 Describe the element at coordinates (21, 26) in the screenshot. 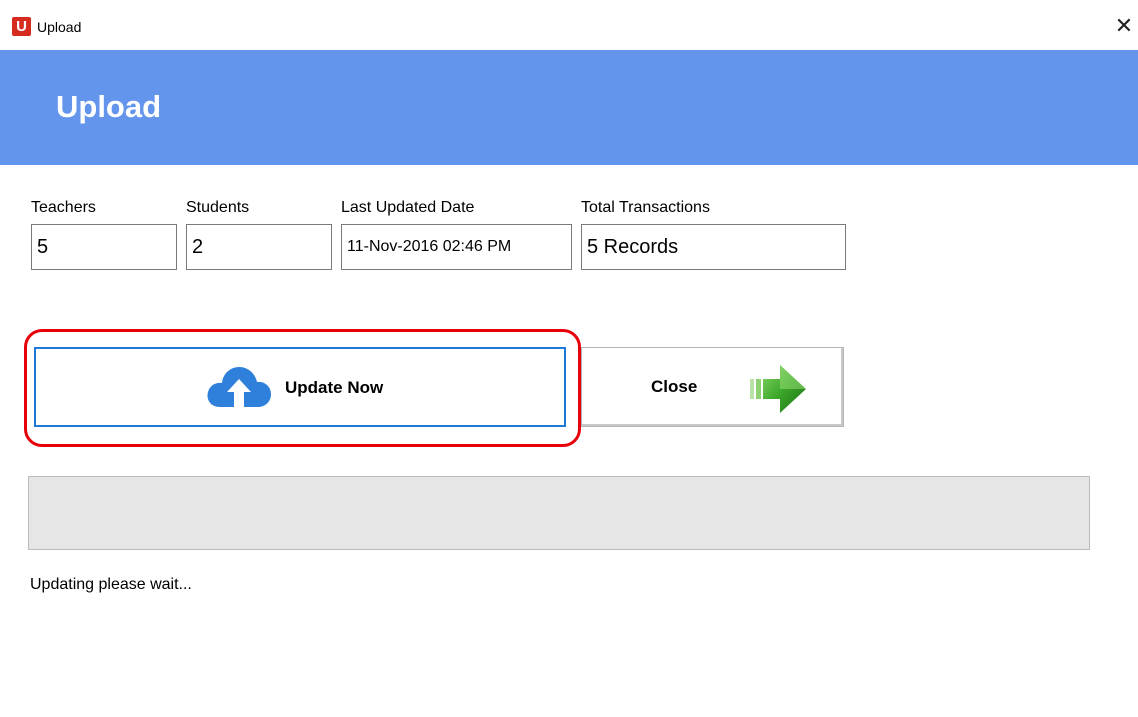

I see `app-logo-icon: U` at that location.